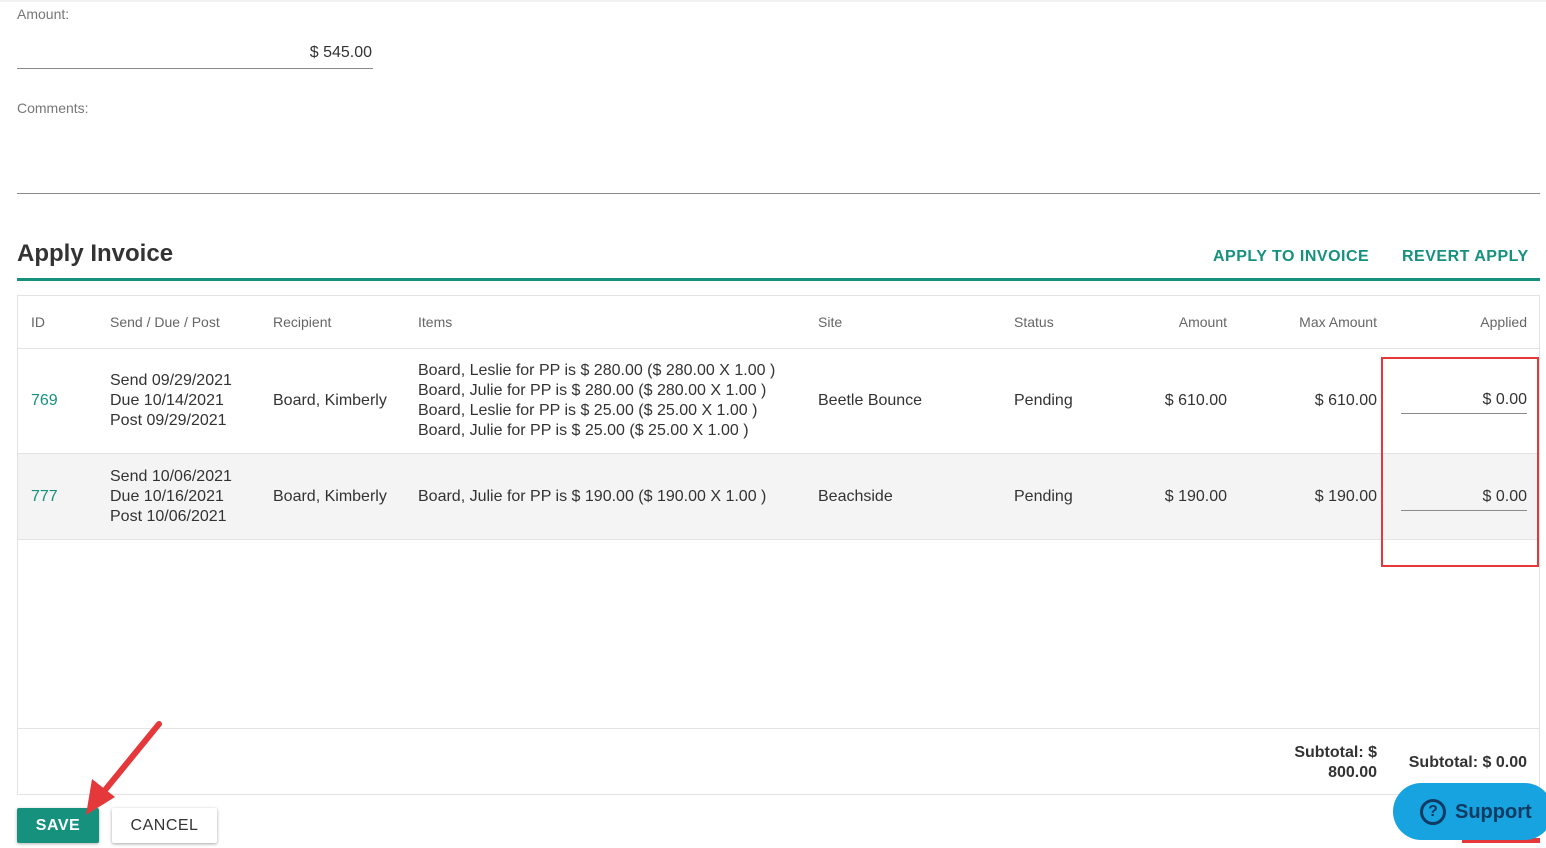  Describe the element at coordinates (195, 54) in the screenshot. I see `amount-input: $ 545.00` at that location.